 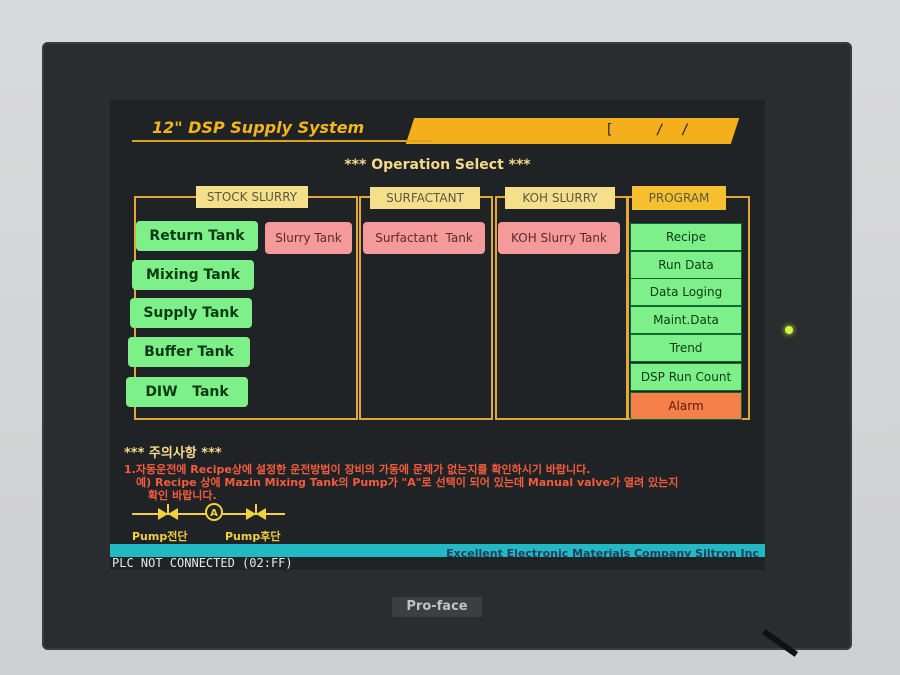 I want to click on program-header: PROGRAM, so click(x=679, y=198).